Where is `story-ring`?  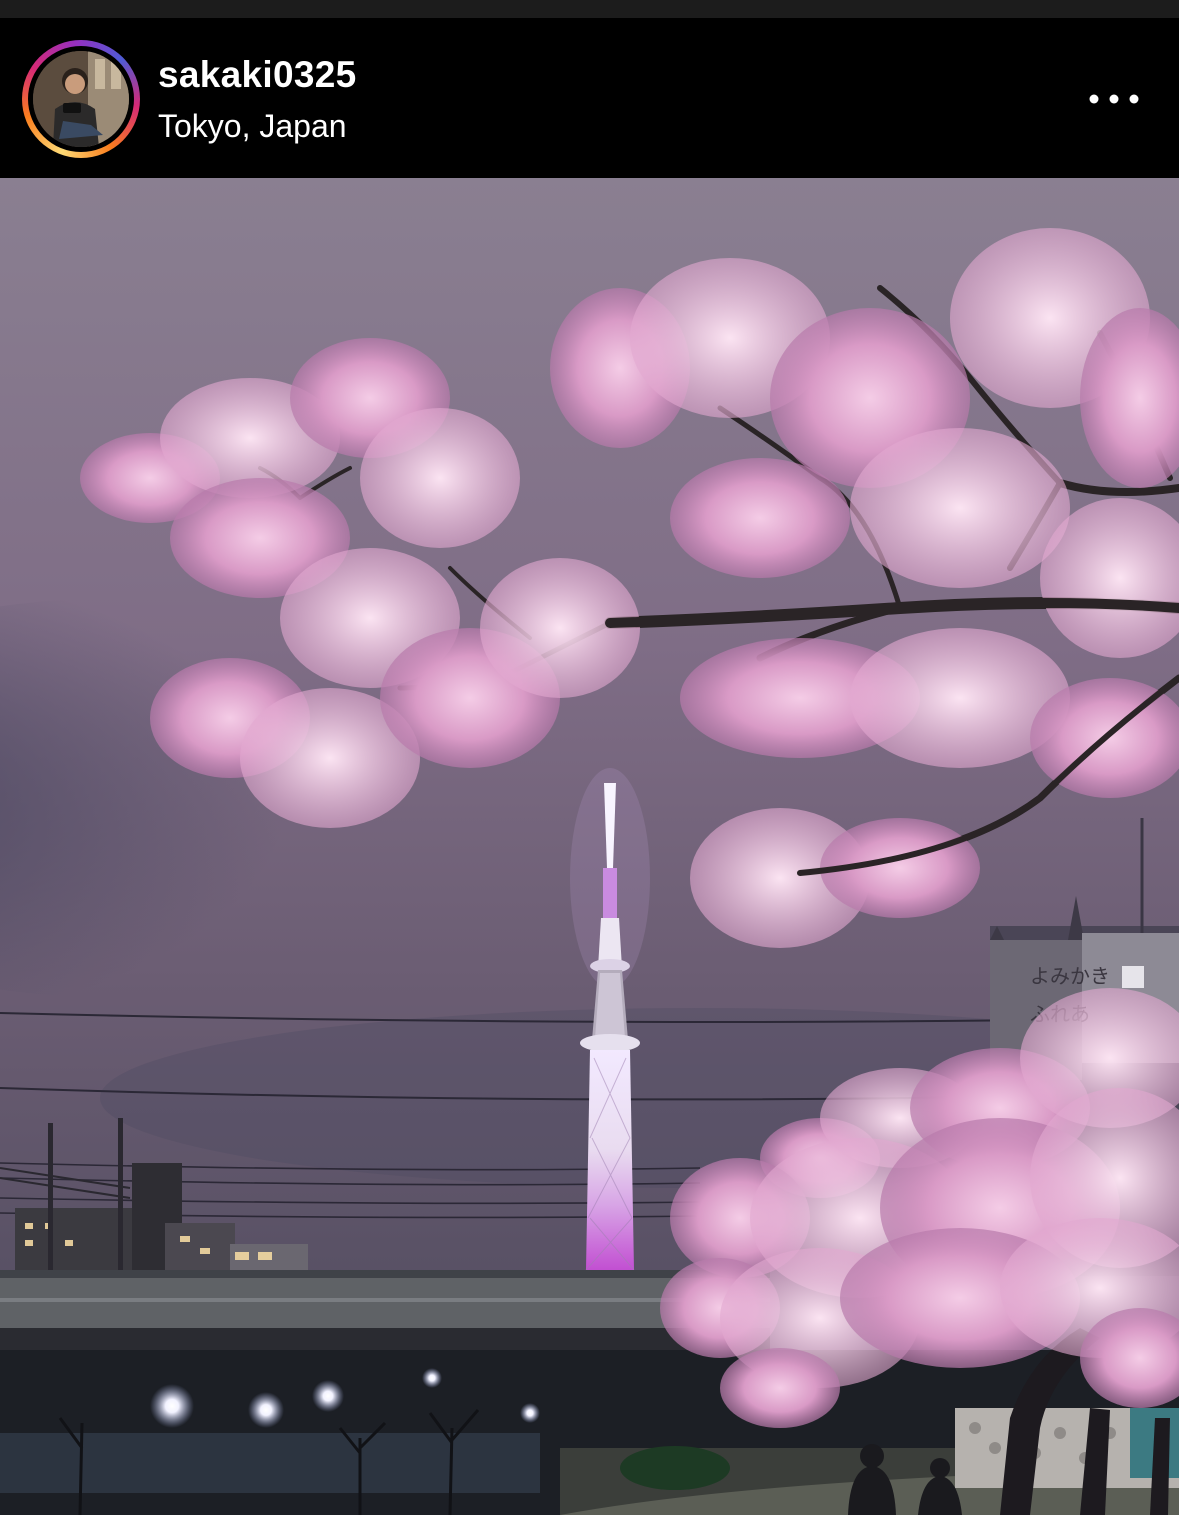
story-ring is located at coordinates (81, 99).